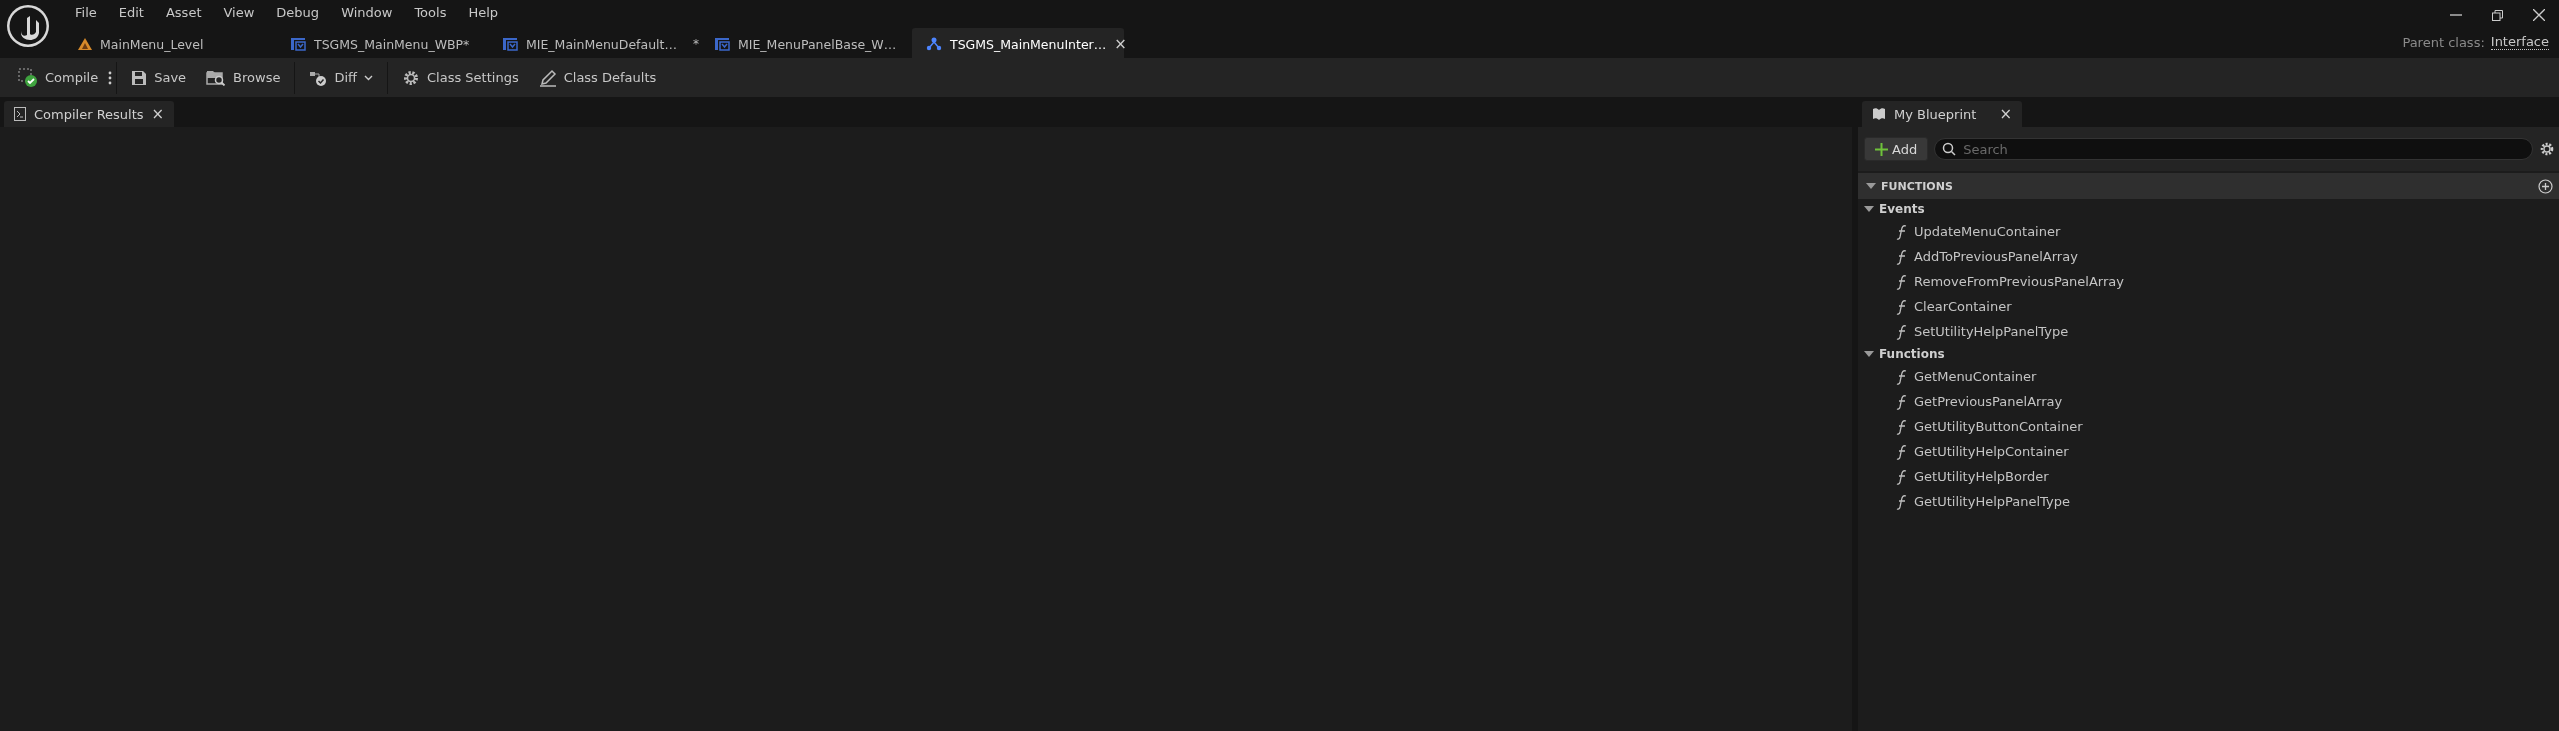 Image resolution: width=2559 pixels, height=731 pixels. Describe the element at coordinates (2208, 306) in the screenshot. I see `function-item: ClearContainer` at that location.